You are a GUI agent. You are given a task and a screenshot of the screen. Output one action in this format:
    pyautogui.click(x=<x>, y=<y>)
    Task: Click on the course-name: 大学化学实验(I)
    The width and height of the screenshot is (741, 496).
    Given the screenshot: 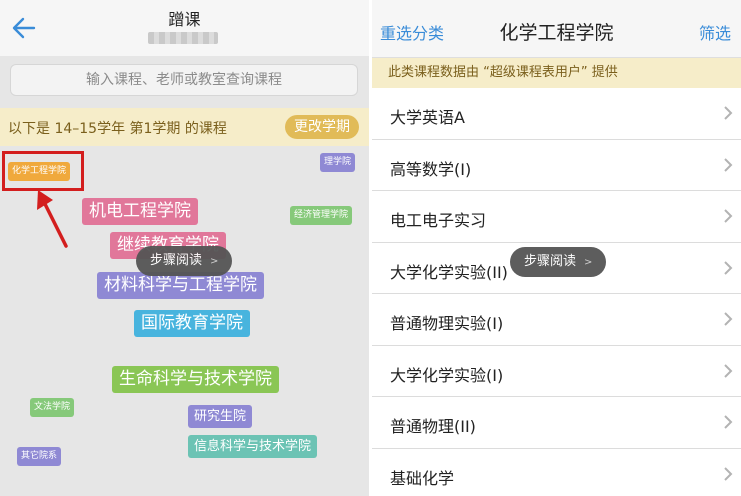 What is the action you would take?
    pyautogui.click(x=447, y=375)
    